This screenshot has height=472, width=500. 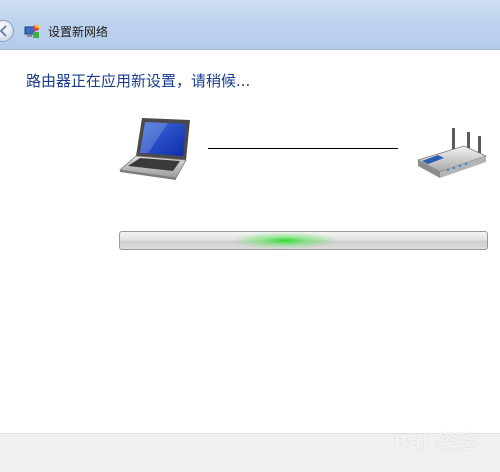 What do you see at coordinates (303, 148) in the screenshot?
I see `connection-line` at bounding box center [303, 148].